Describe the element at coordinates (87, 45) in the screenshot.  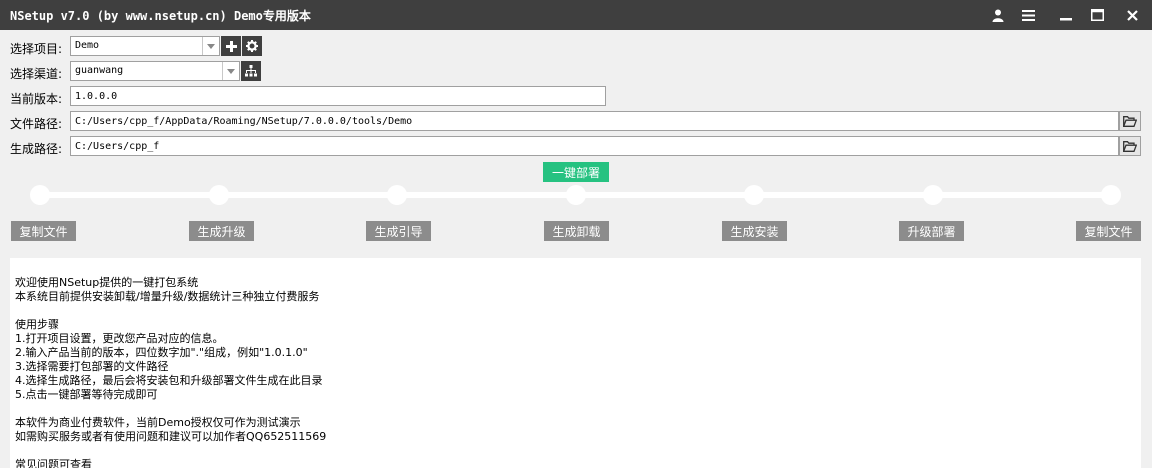
I see `project-value: Demo` at that location.